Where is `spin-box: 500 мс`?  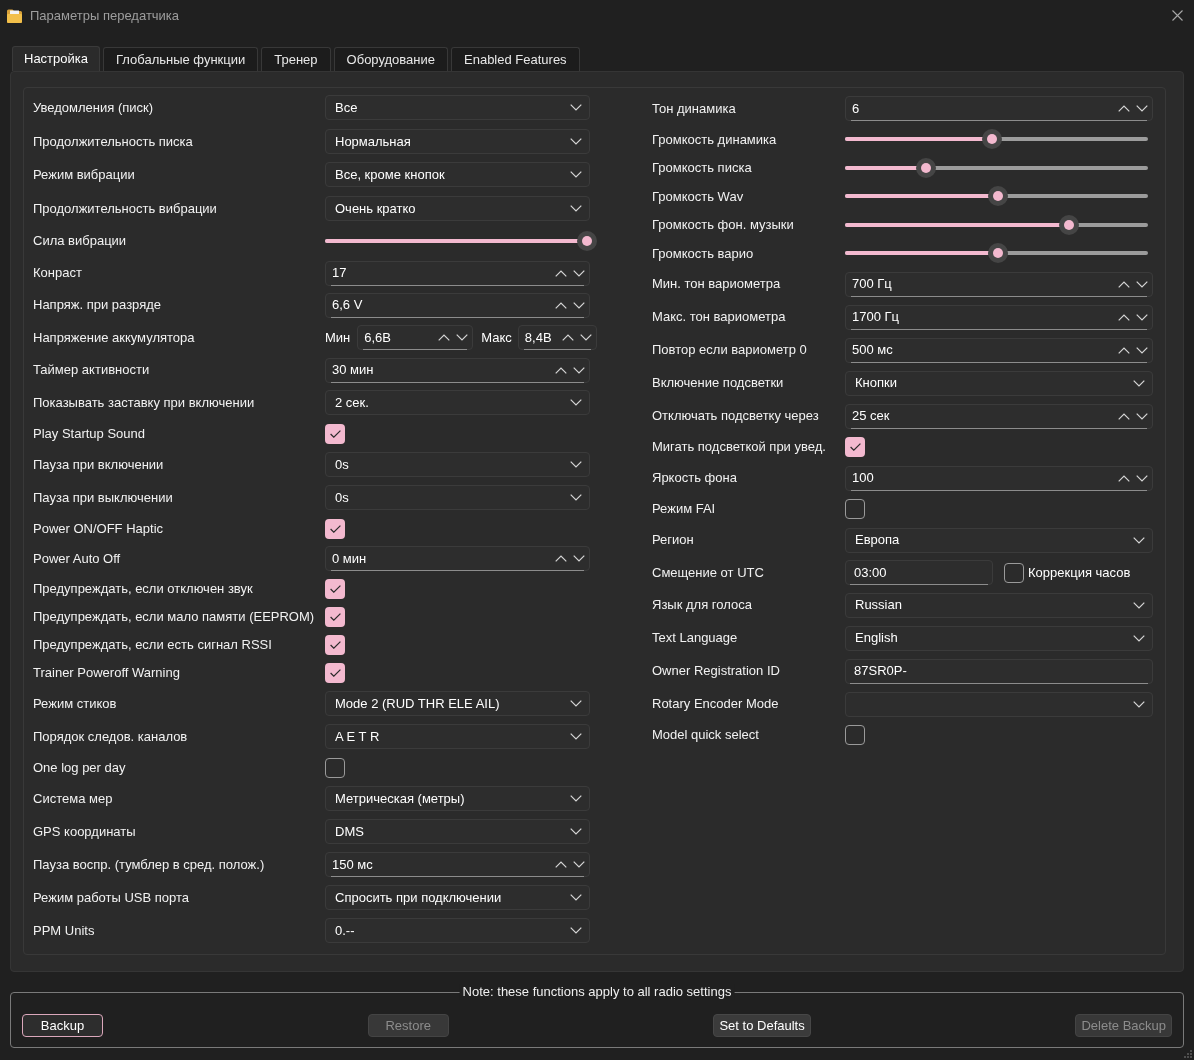
spin-box: 500 мс is located at coordinates (999, 350).